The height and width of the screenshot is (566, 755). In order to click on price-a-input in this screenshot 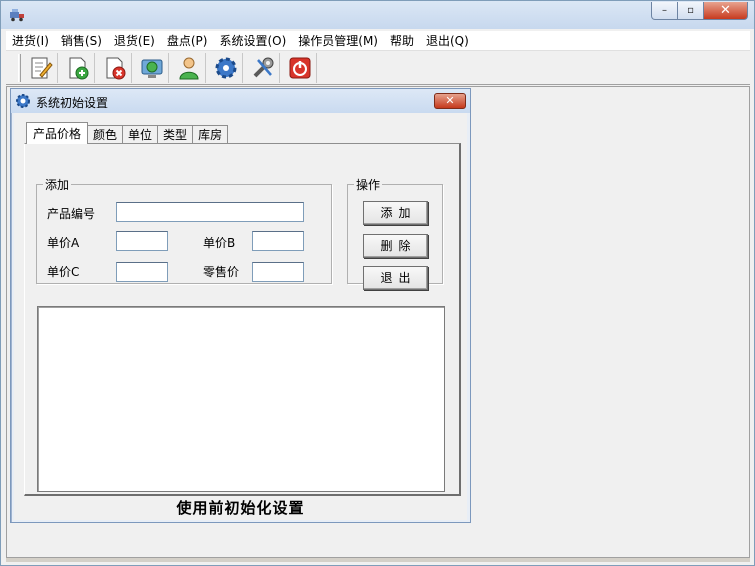, I will do `click(142, 241)`.